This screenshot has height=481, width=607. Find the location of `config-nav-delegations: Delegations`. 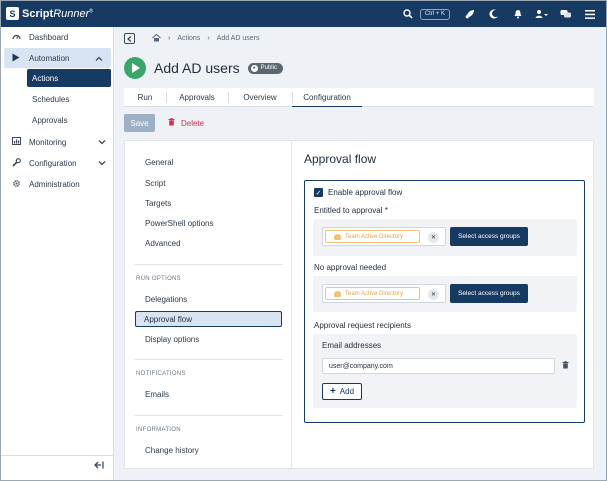

config-nav-delegations: Delegations is located at coordinates (166, 299).